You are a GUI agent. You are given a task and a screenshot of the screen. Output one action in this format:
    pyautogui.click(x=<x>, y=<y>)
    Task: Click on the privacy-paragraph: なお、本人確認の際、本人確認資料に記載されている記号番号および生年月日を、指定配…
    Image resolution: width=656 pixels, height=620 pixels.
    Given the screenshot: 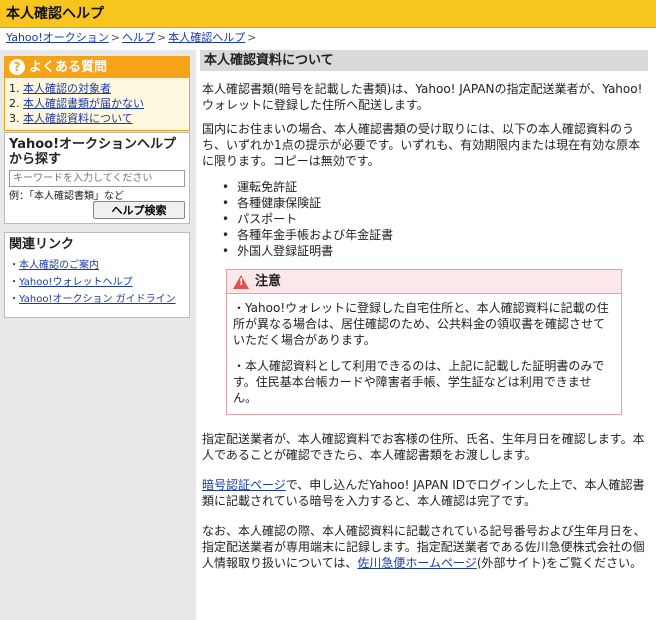 What is the action you would take?
    pyautogui.click(x=424, y=547)
    